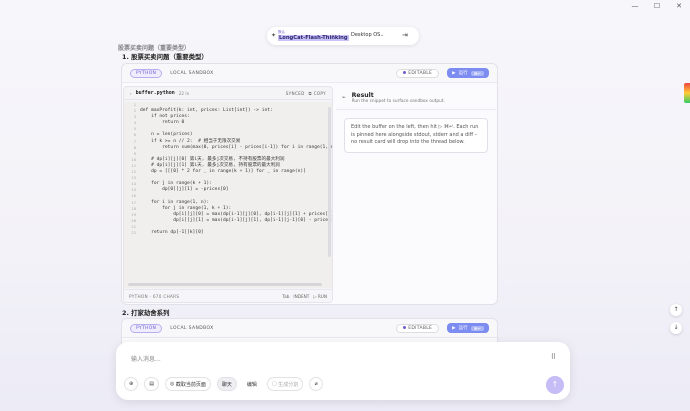  I want to click on code-text: return 0, so click(162, 123).